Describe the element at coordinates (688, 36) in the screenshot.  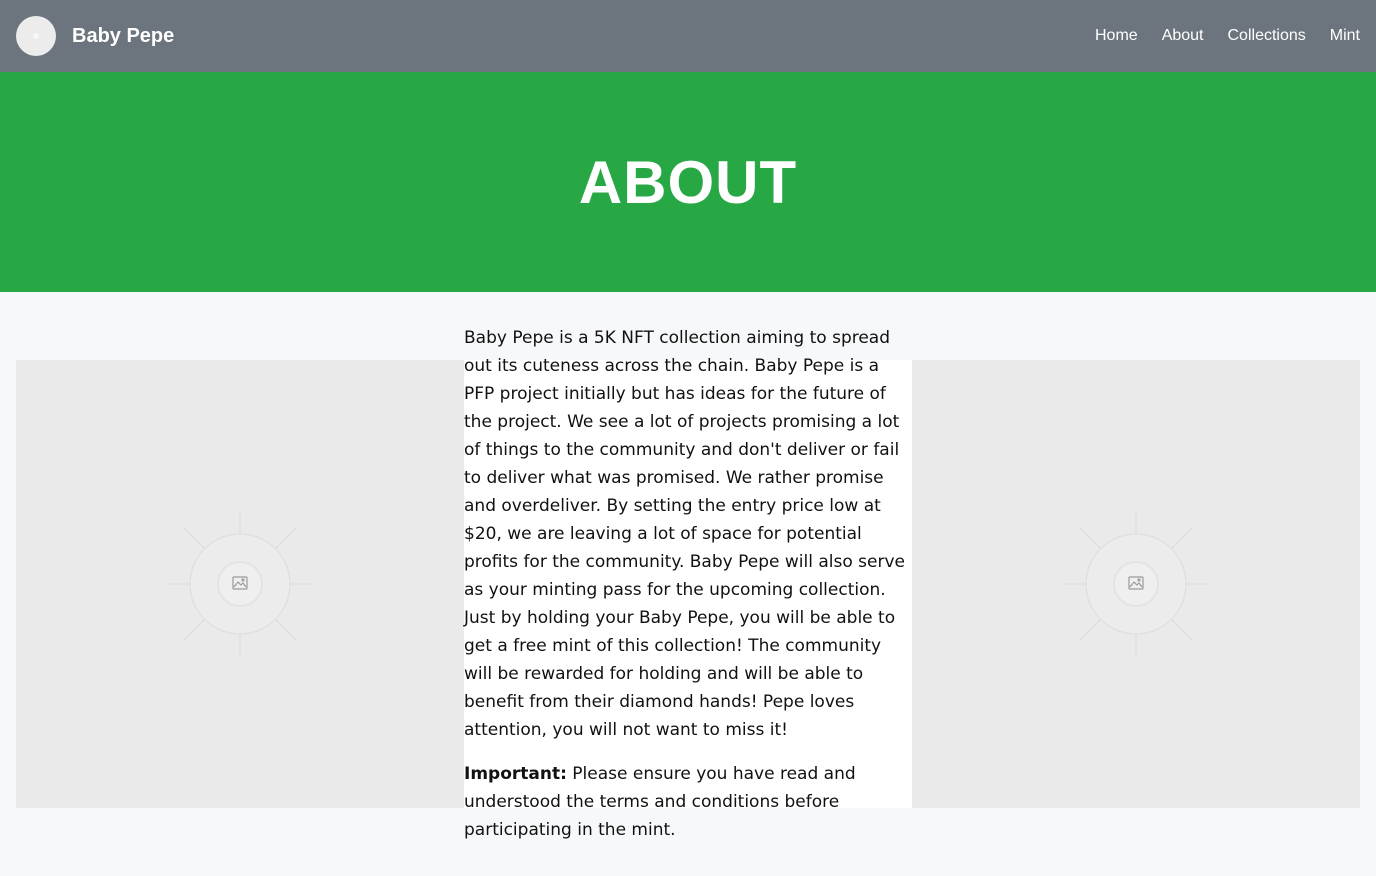
I see `navbar: Baby Pepe Home About Collections Mint` at that location.